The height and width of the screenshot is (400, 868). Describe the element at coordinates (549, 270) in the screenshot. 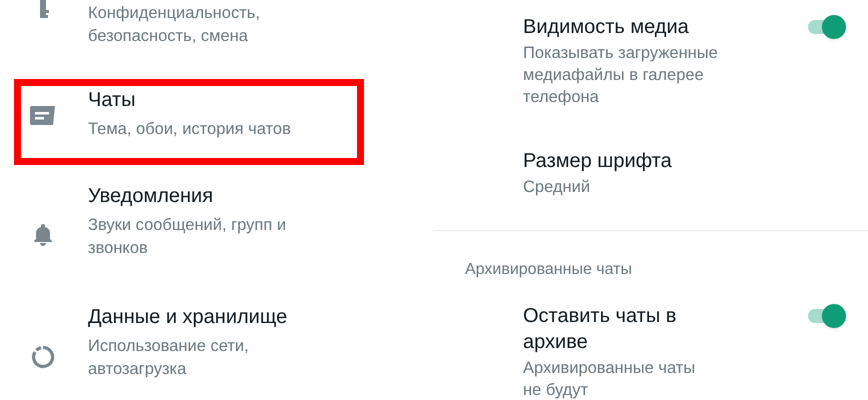

I see `section-header: Архивированные чаты` at that location.